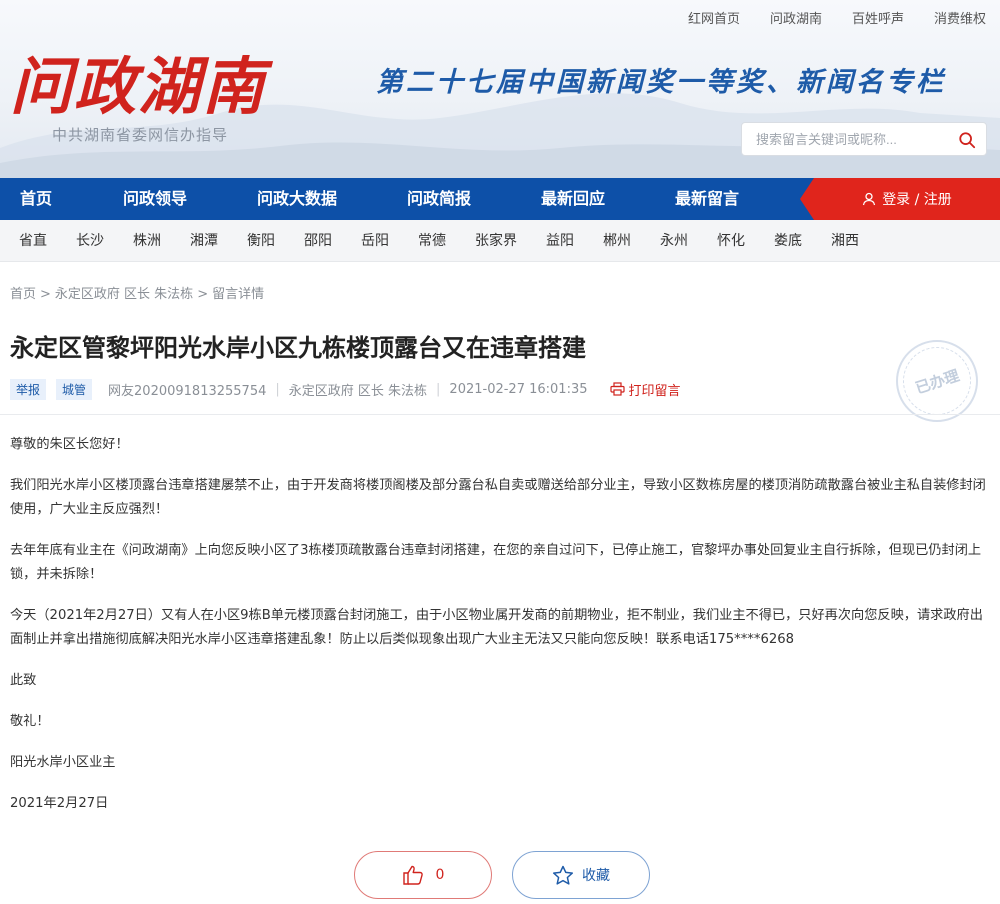 This screenshot has height=904, width=1000. What do you see at coordinates (496, 241) in the screenshot?
I see `region-item-zhangjiajie: 张家界` at bounding box center [496, 241].